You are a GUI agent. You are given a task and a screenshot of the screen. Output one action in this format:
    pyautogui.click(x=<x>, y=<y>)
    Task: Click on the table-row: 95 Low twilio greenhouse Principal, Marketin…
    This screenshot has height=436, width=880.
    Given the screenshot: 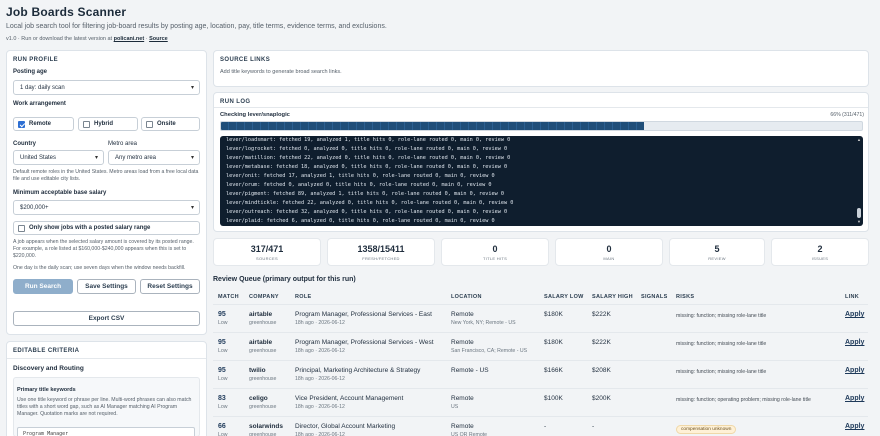 What is the action you would take?
    pyautogui.click(x=540, y=374)
    